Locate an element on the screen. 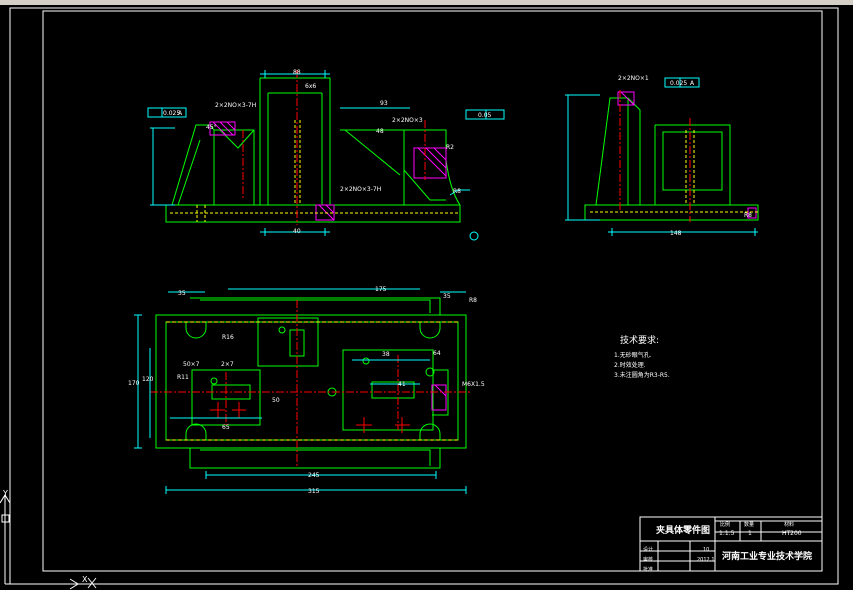  dim-side-a: A is located at coordinates (692, 83).